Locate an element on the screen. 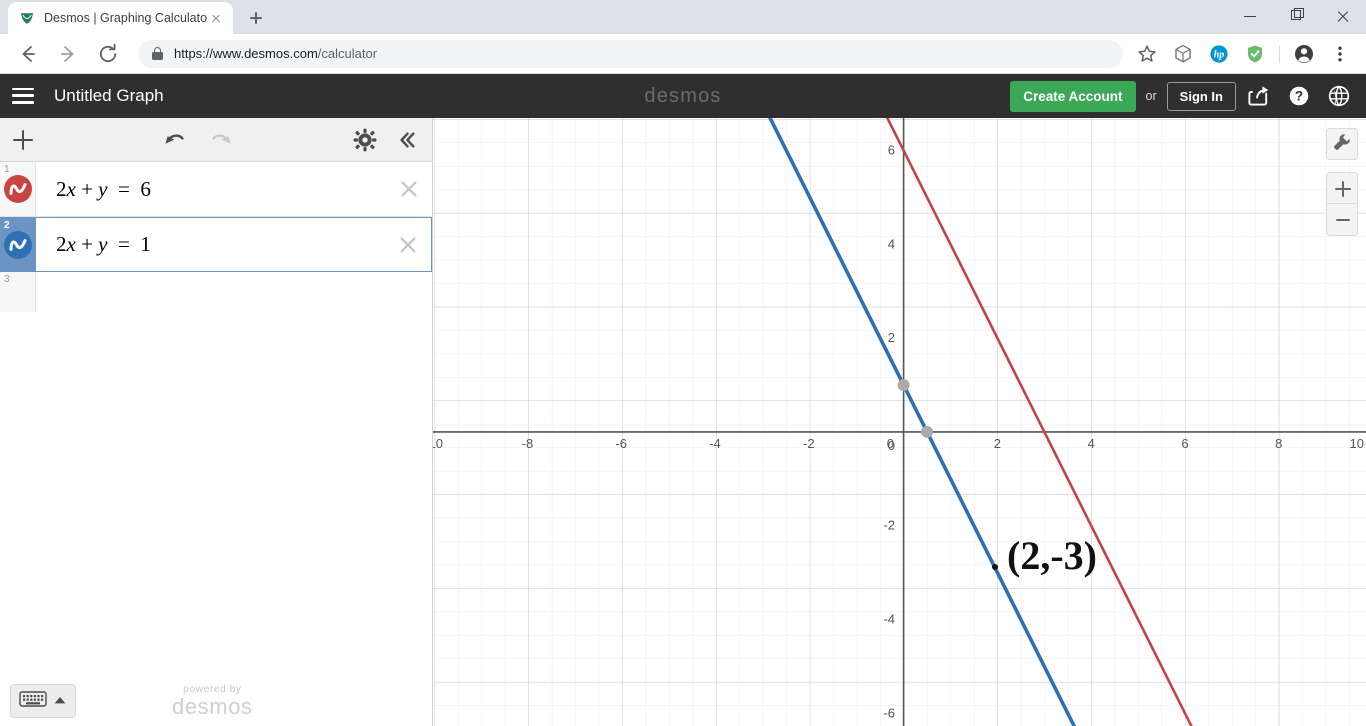 This screenshot has width=1366, height=726. window-maximize-button is located at coordinates (1297, 16).